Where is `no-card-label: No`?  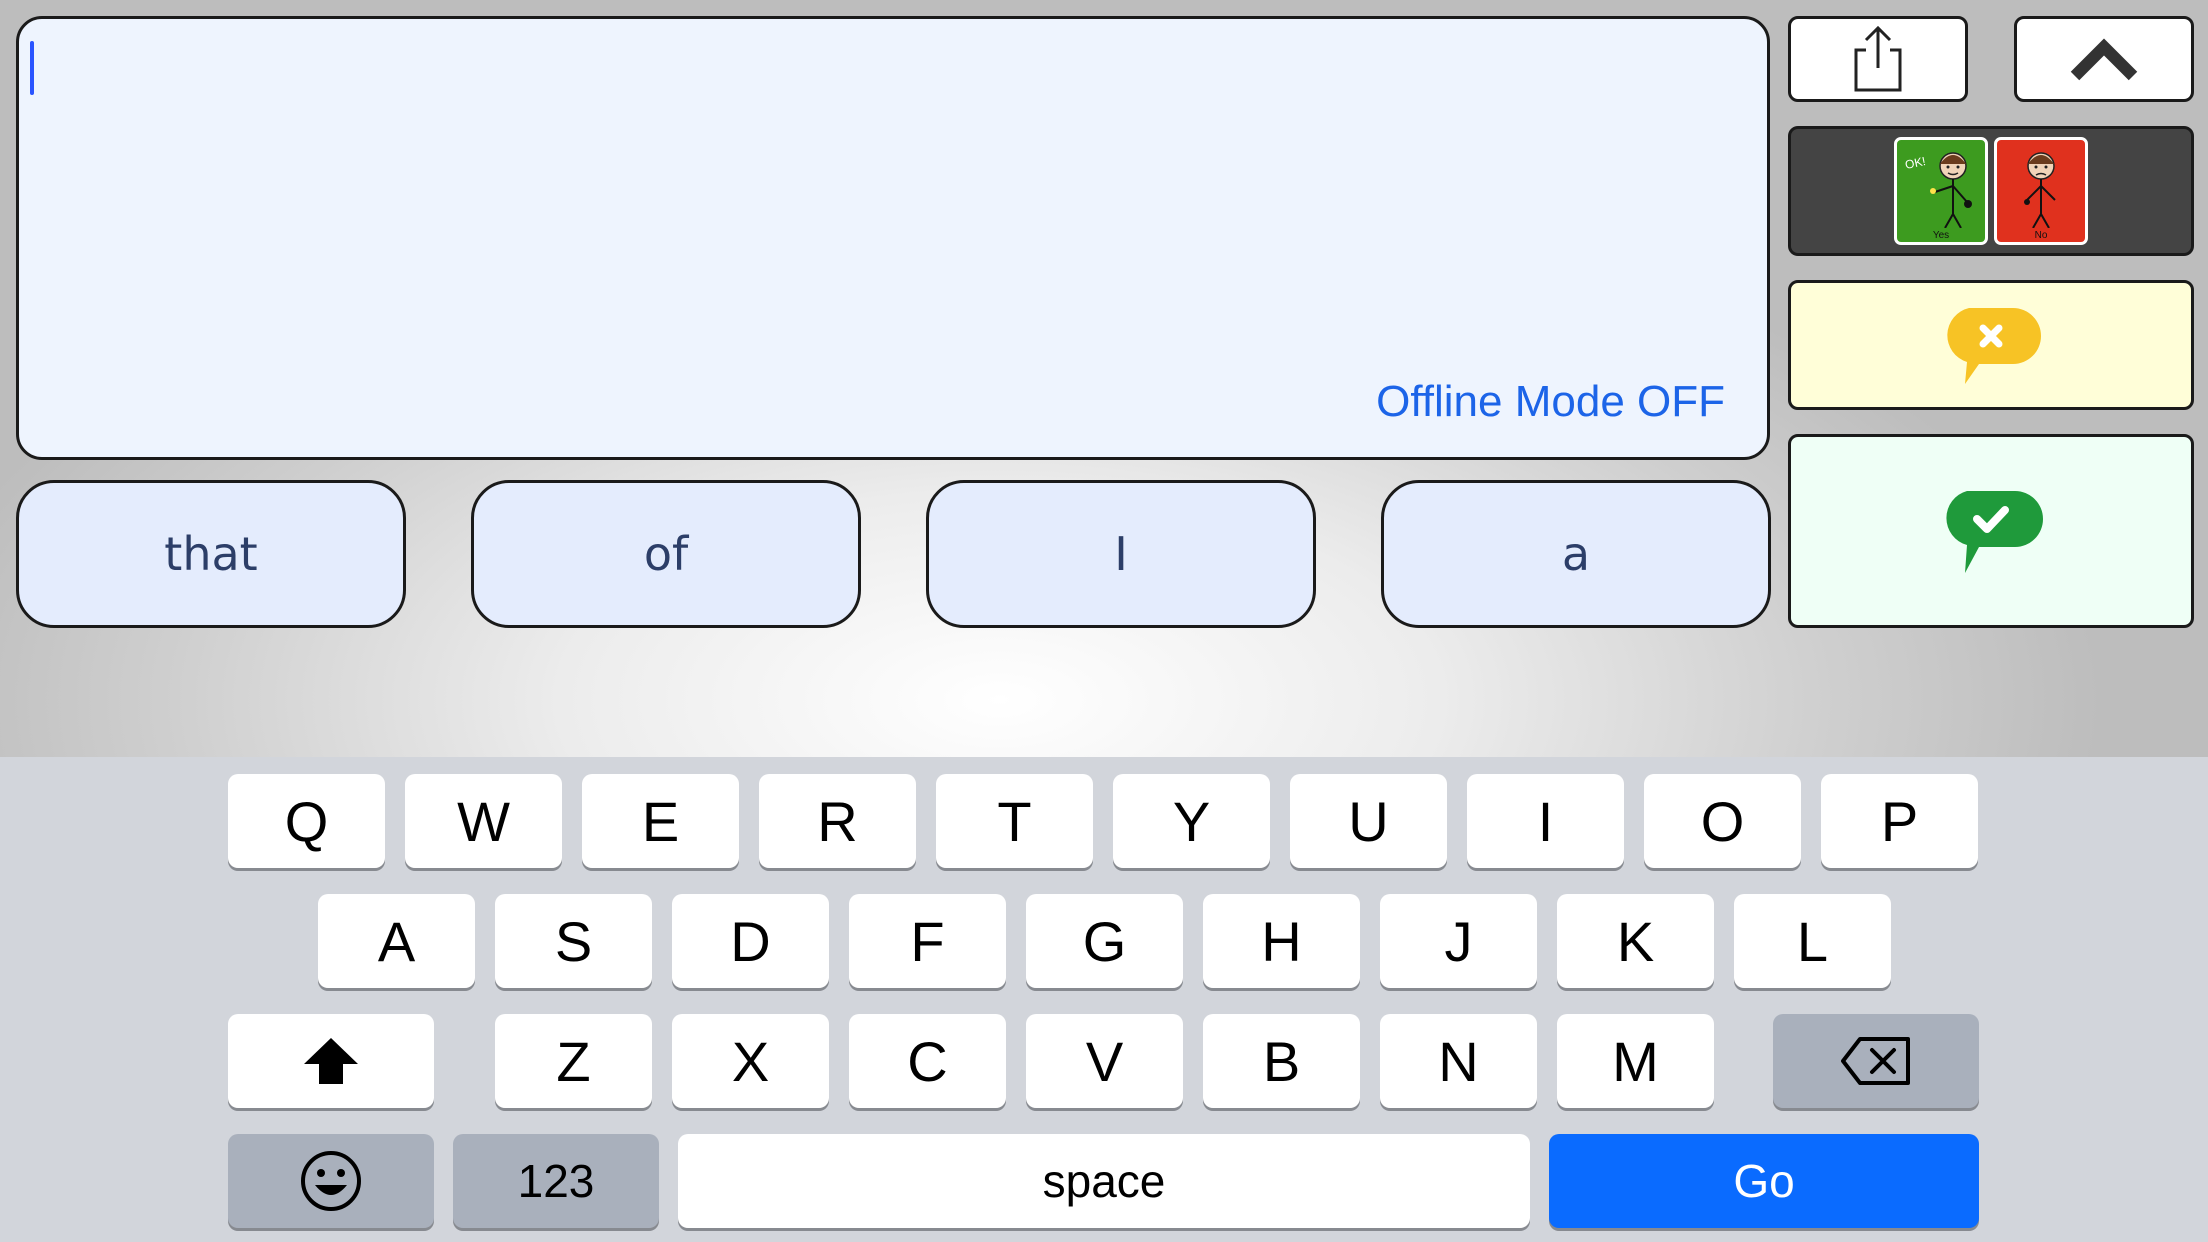 no-card-label: No is located at coordinates (2041, 235).